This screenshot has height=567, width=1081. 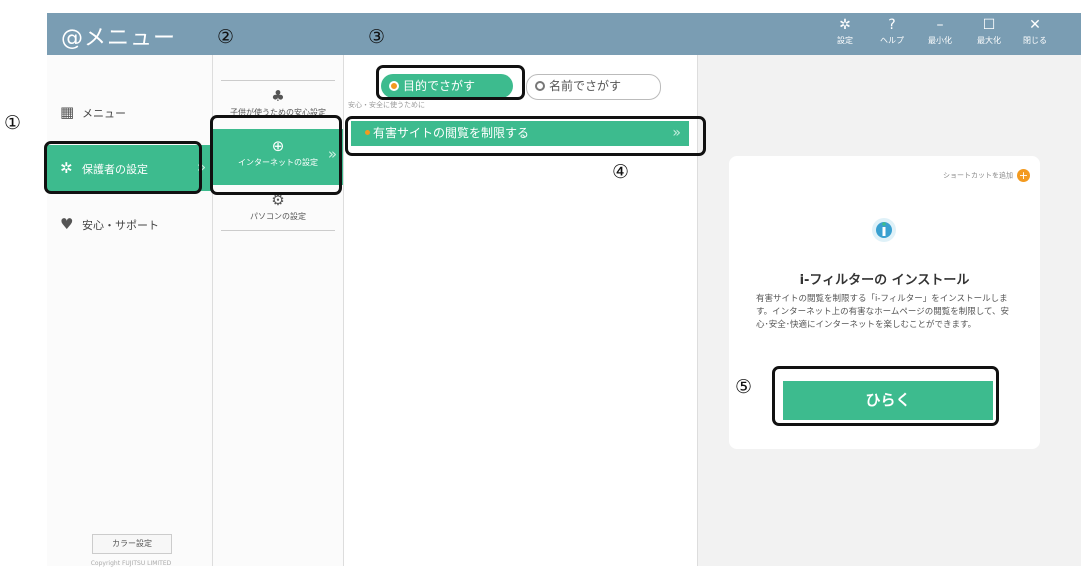 What do you see at coordinates (989, 34) in the screenshot?
I see `maximize-button: ☐ 最大化` at bounding box center [989, 34].